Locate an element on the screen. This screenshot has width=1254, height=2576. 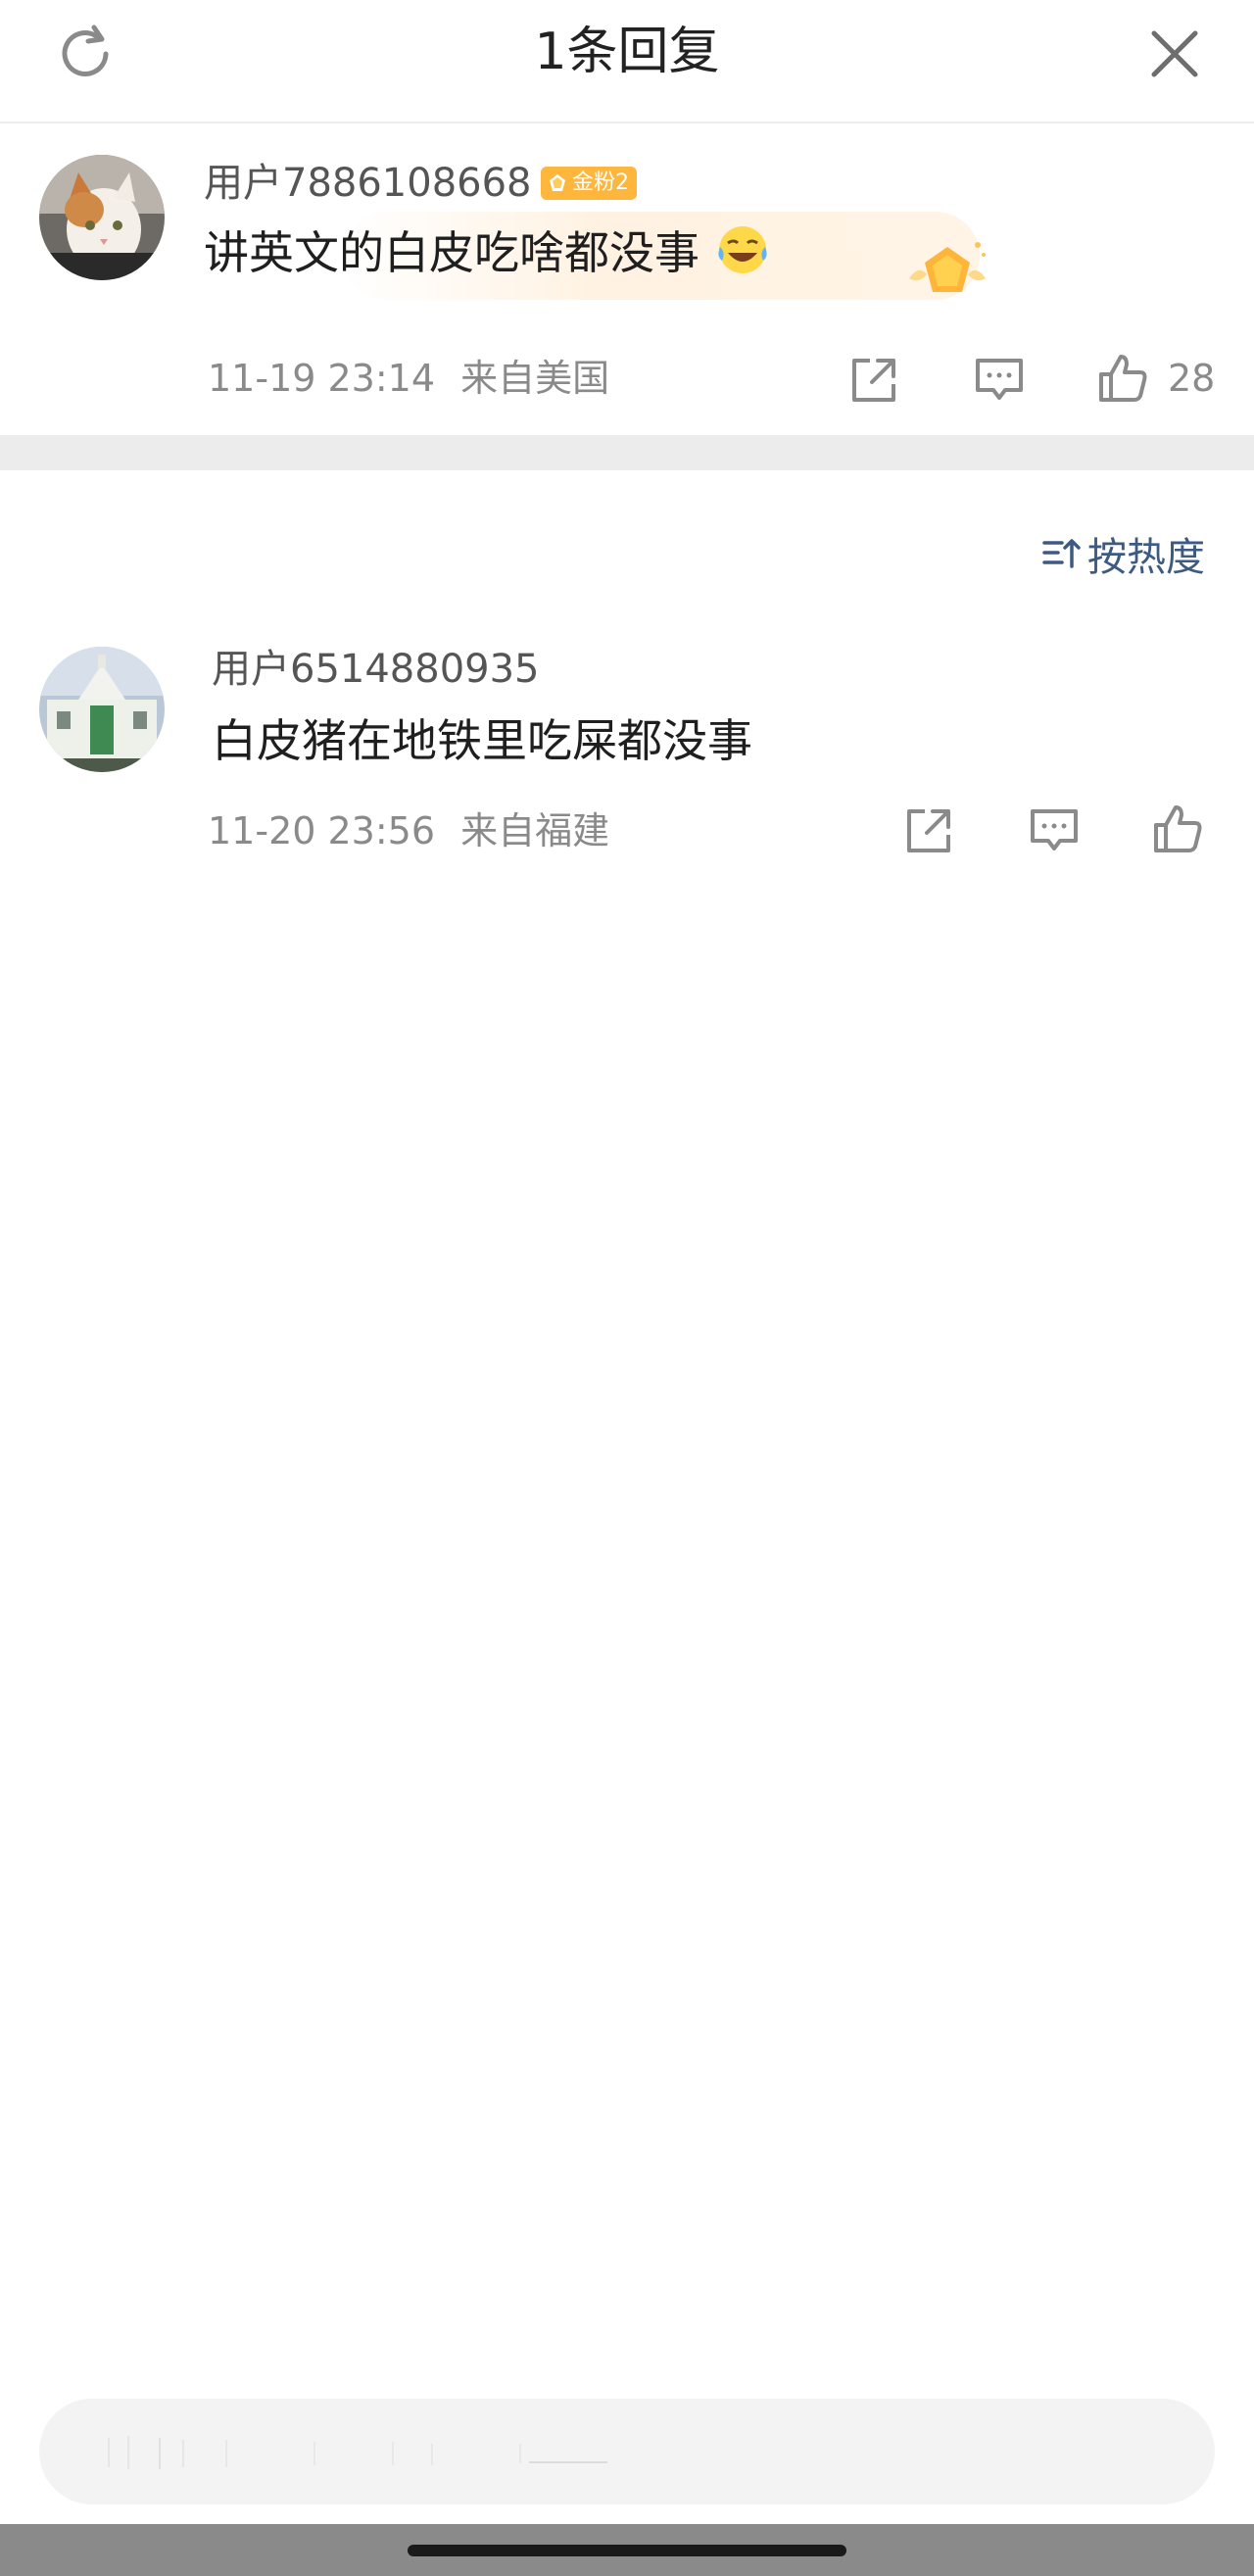
reply-icon is located at coordinates (999, 380).